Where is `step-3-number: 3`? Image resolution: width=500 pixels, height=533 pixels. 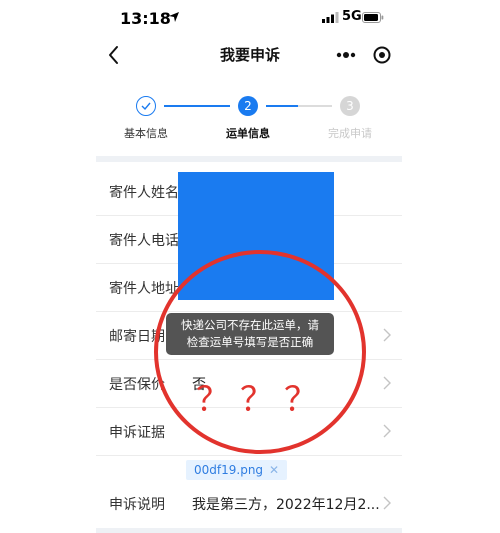 step-3-number: 3 is located at coordinates (350, 106).